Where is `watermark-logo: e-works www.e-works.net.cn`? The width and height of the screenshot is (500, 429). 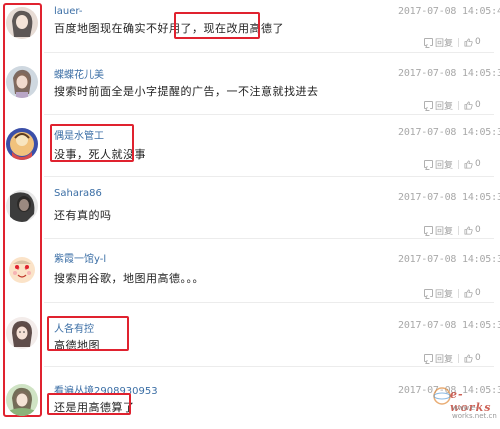 watermark-logo: e-works www.e-works.net.cn is located at coordinates (462, 402).